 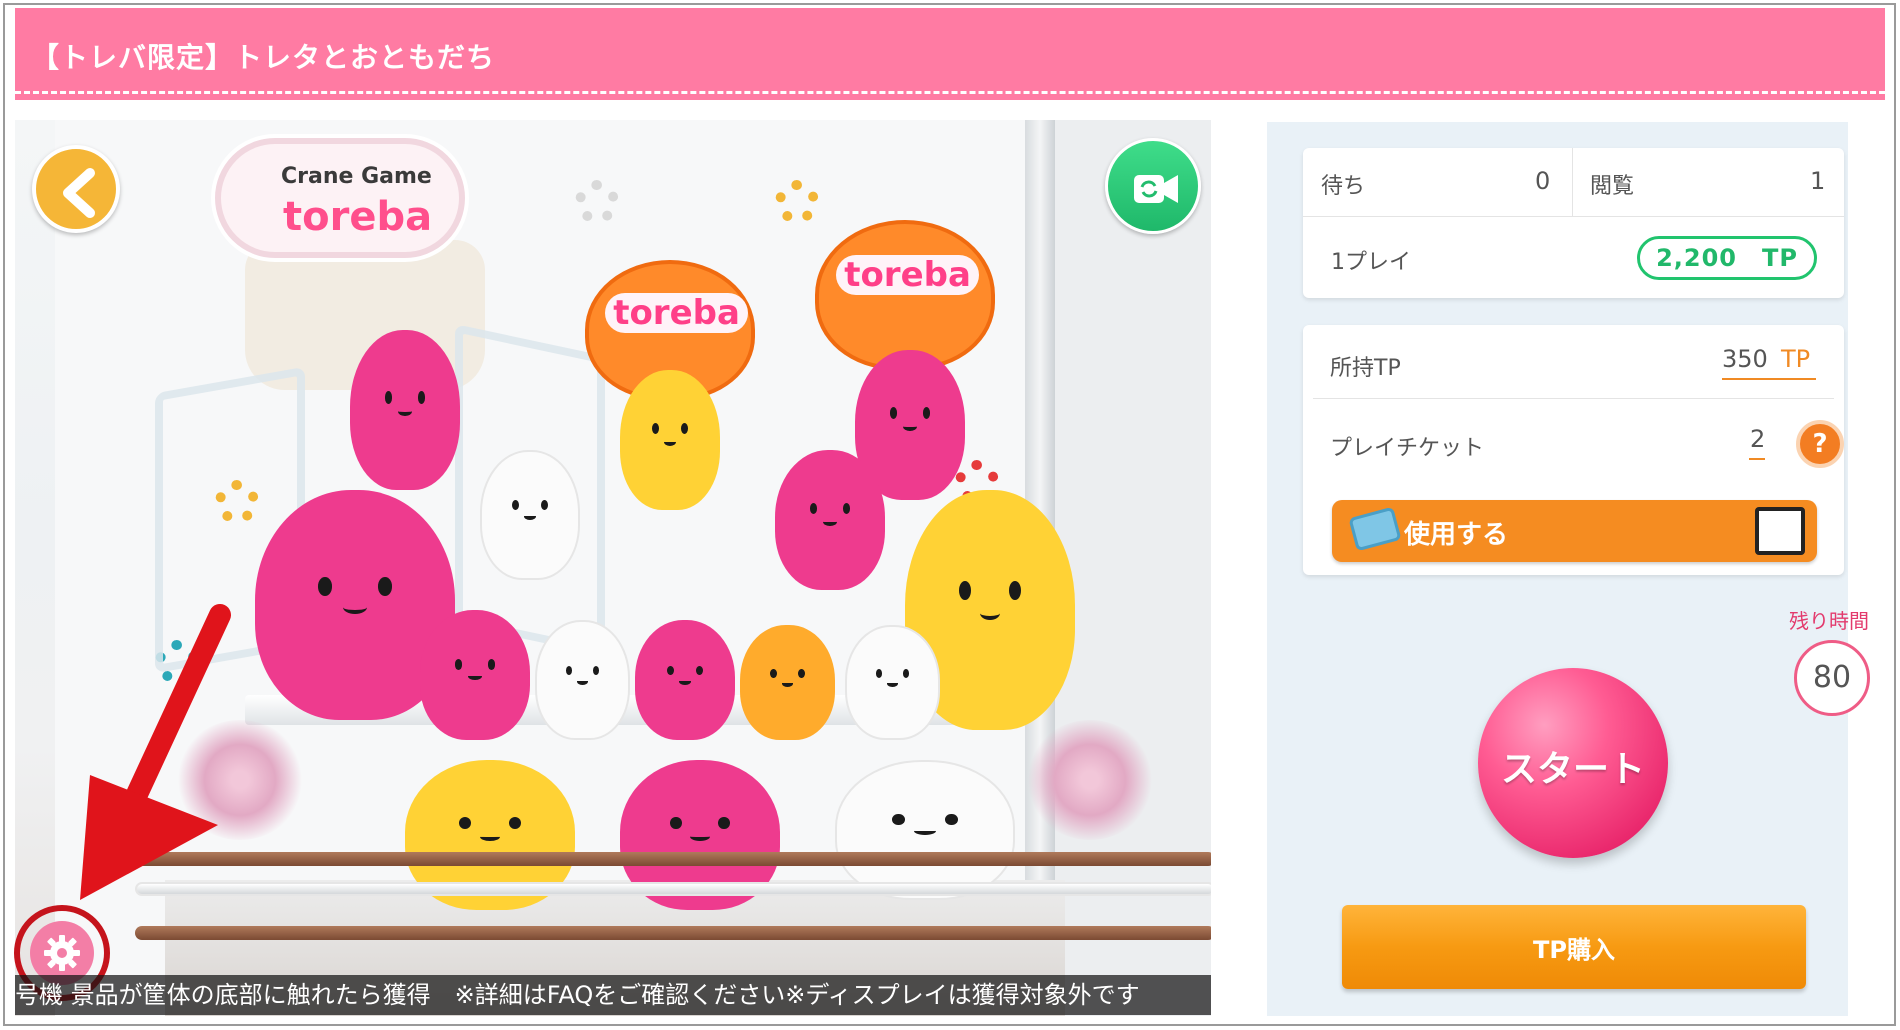 What do you see at coordinates (1758, 439) in the screenshot?
I see `play-ticket-value: 2` at bounding box center [1758, 439].